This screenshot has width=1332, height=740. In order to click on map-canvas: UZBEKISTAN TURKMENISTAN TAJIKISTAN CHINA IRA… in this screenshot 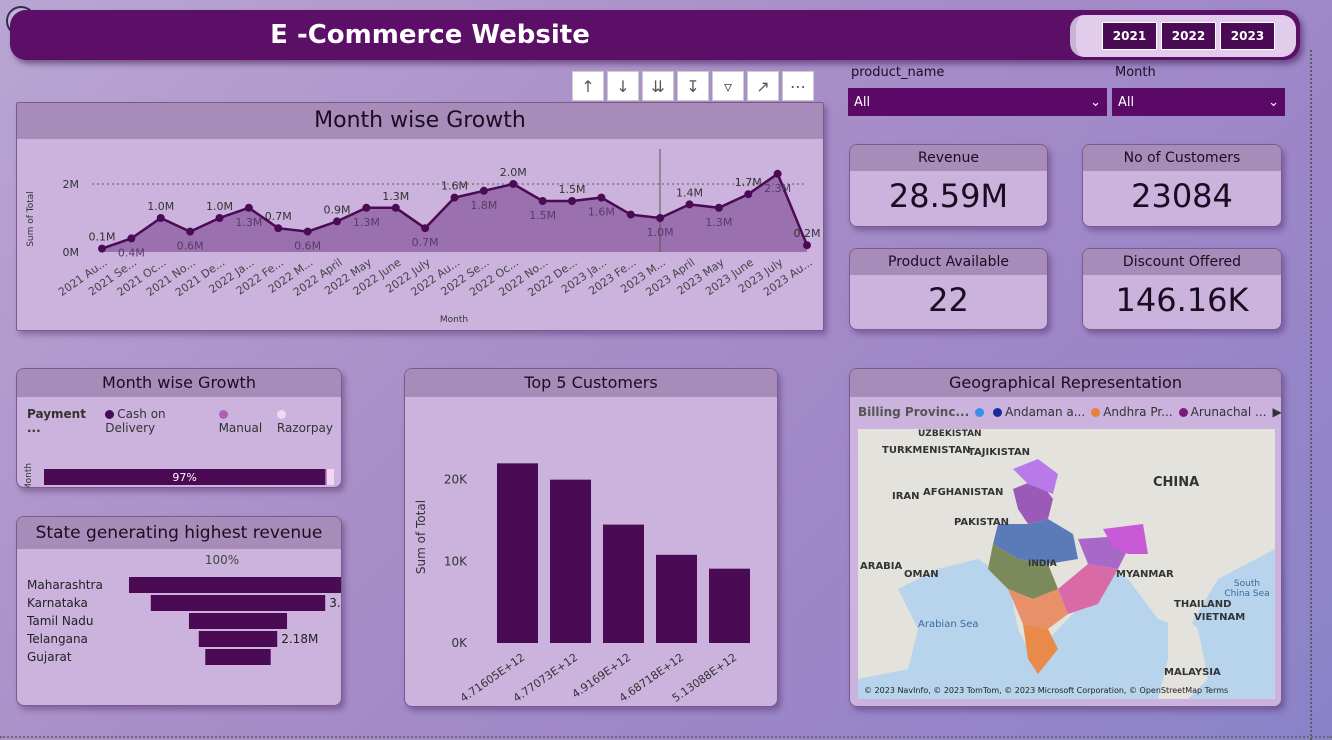, I will do `click(1066, 564)`.